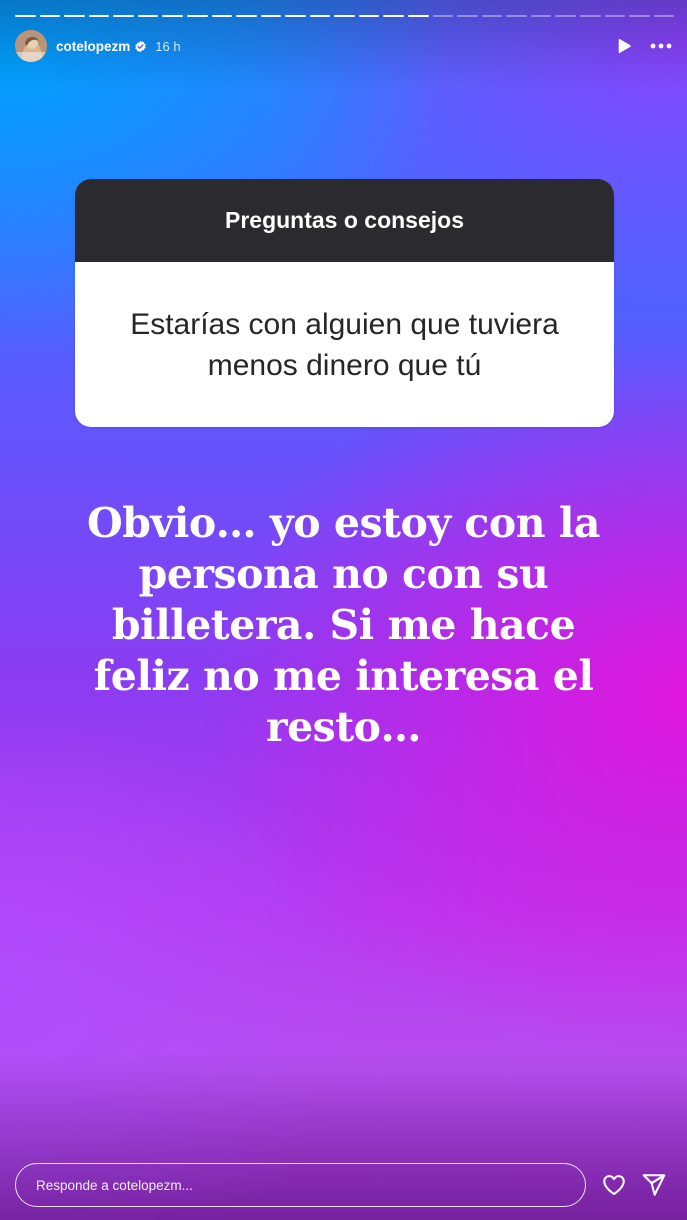 This screenshot has height=1220, width=687. I want to click on user-avatar-icon, so click(31, 46).